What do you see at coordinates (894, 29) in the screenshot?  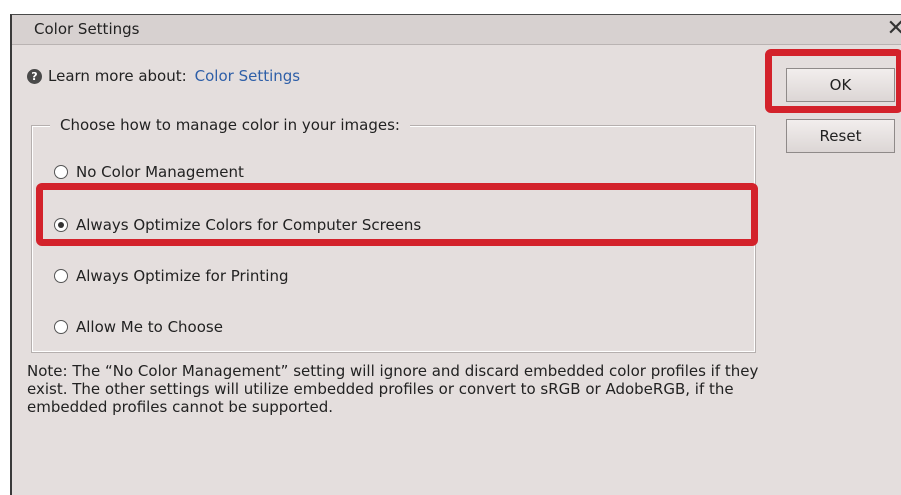 I see `close-icon: ✕` at bounding box center [894, 29].